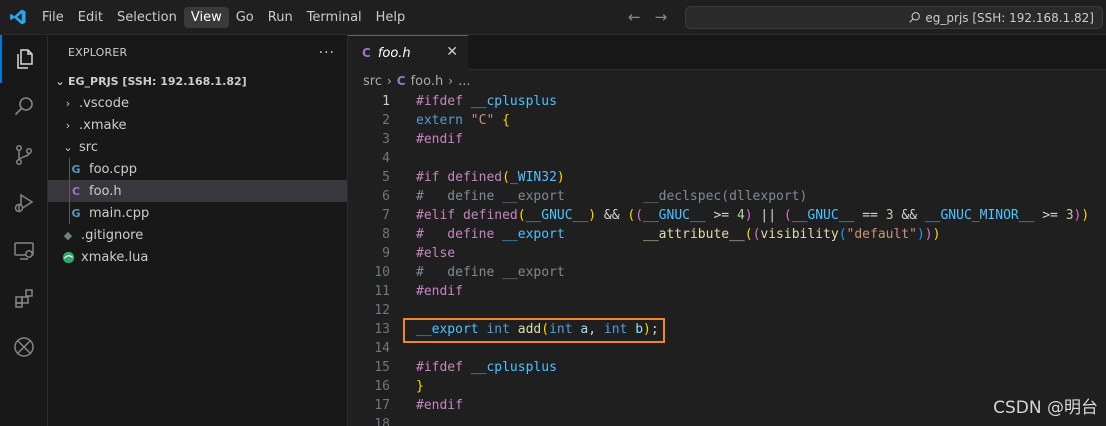  I want to click on breadcrumb-file: foo.h, so click(427, 81).